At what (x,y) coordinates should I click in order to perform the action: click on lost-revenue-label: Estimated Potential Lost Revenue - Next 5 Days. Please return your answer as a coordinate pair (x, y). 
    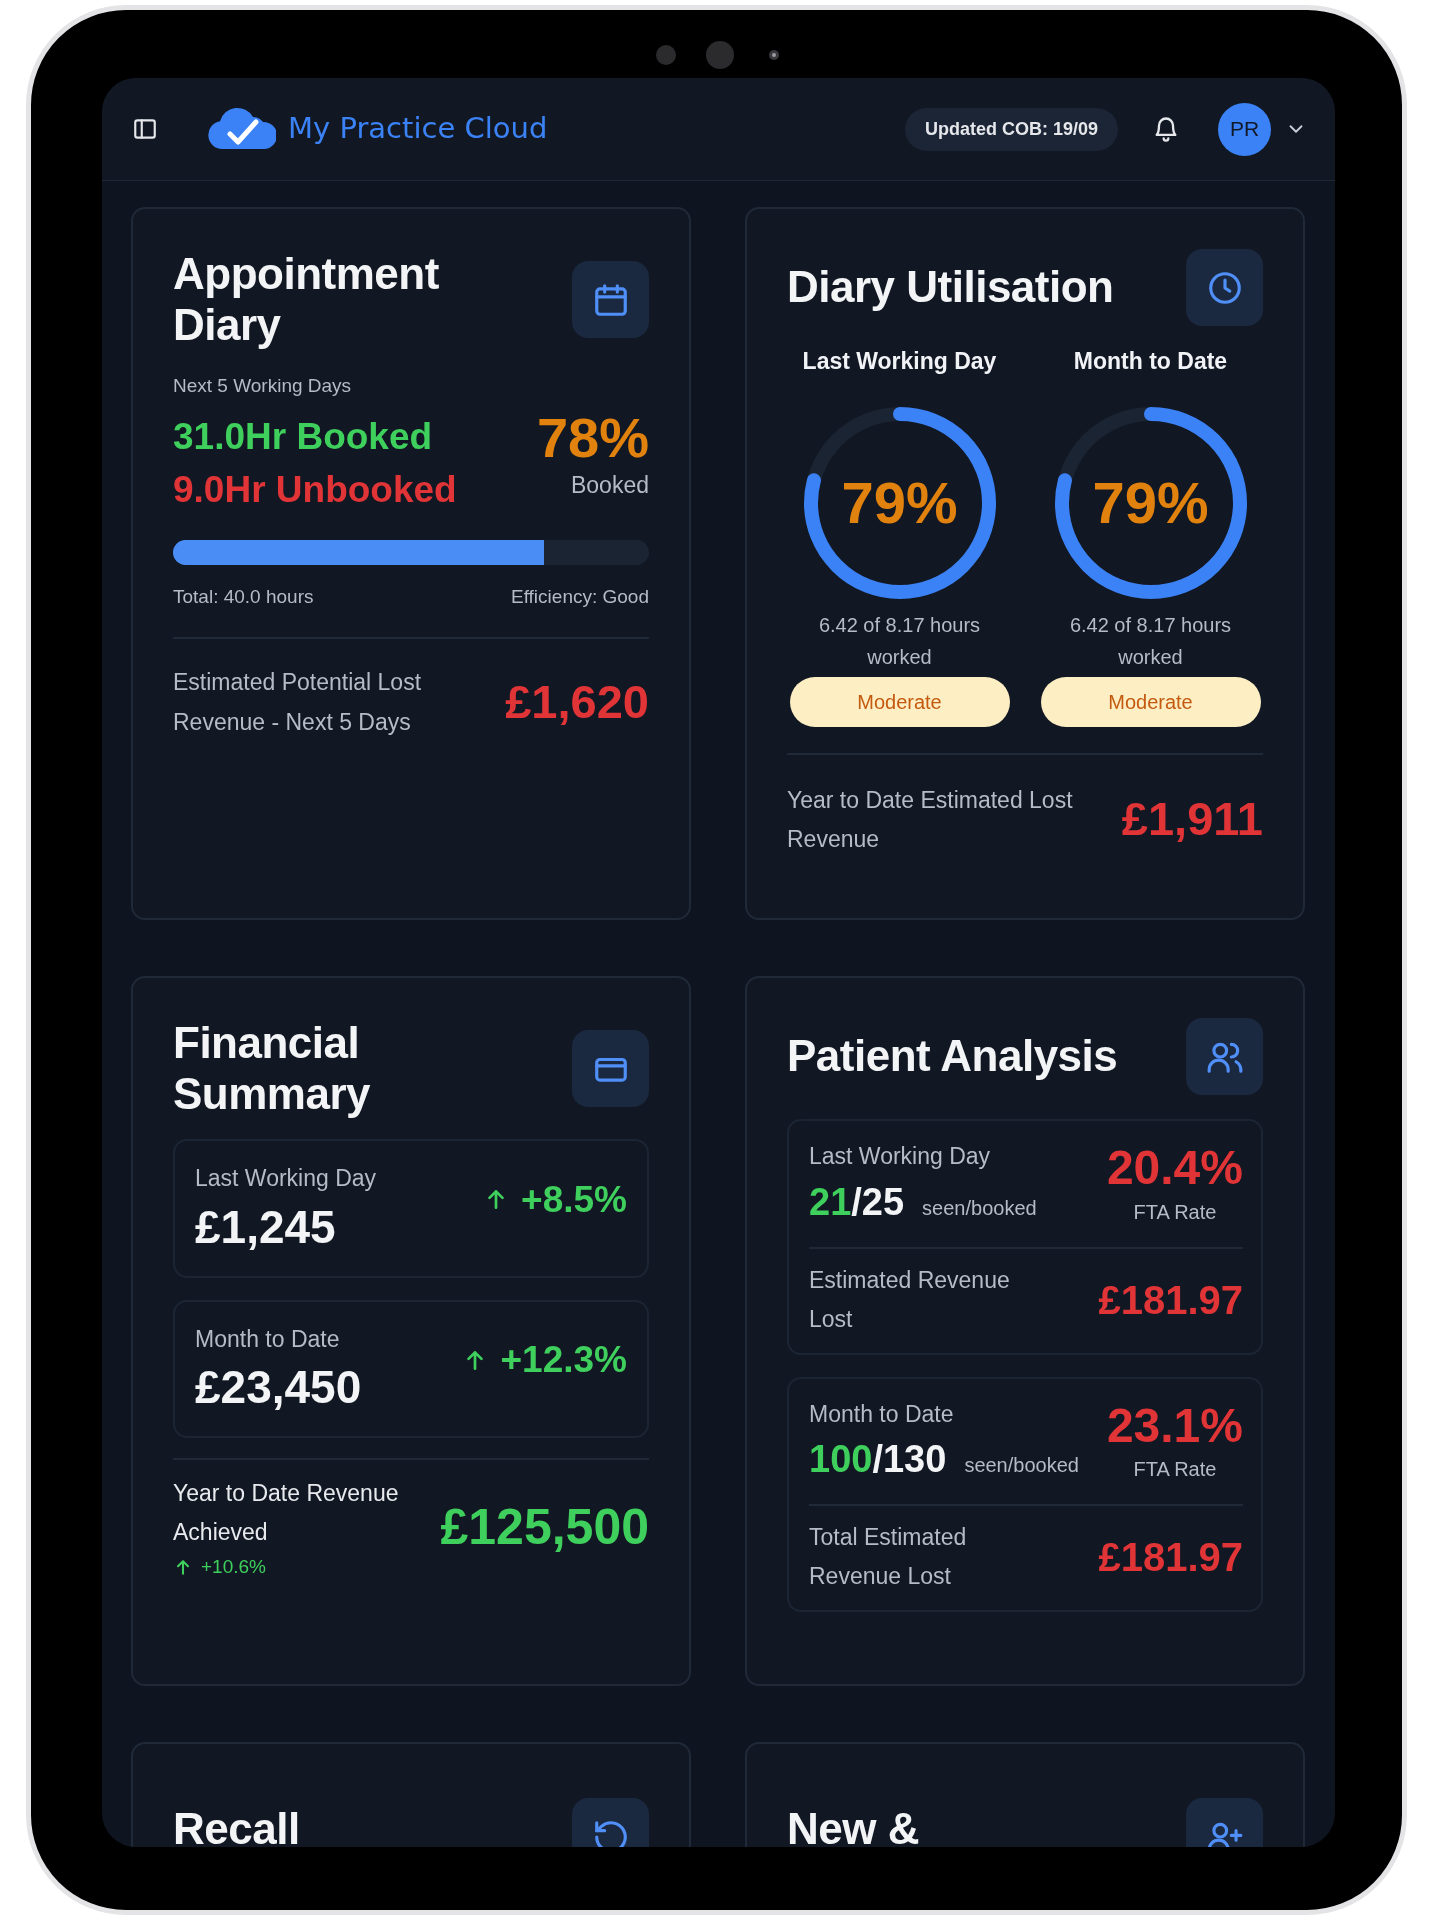
    Looking at the image, I should click on (298, 702).